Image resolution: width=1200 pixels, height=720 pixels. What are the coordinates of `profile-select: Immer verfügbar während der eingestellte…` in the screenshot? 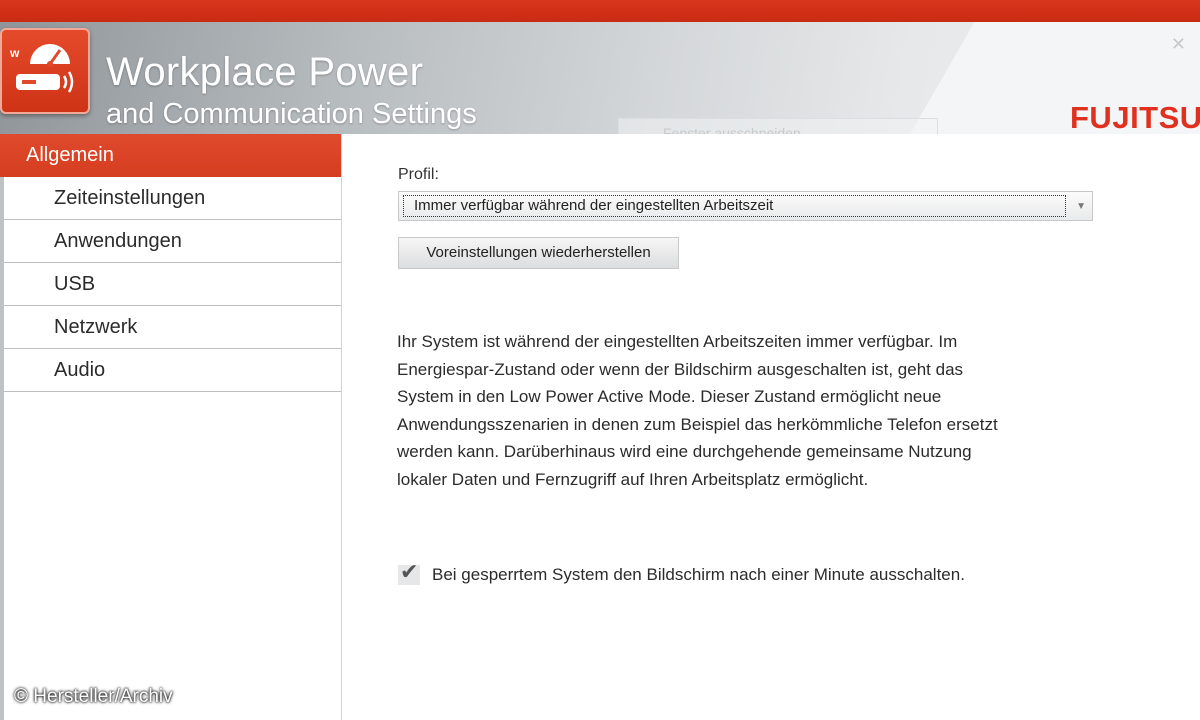 It's located at (745, 206).